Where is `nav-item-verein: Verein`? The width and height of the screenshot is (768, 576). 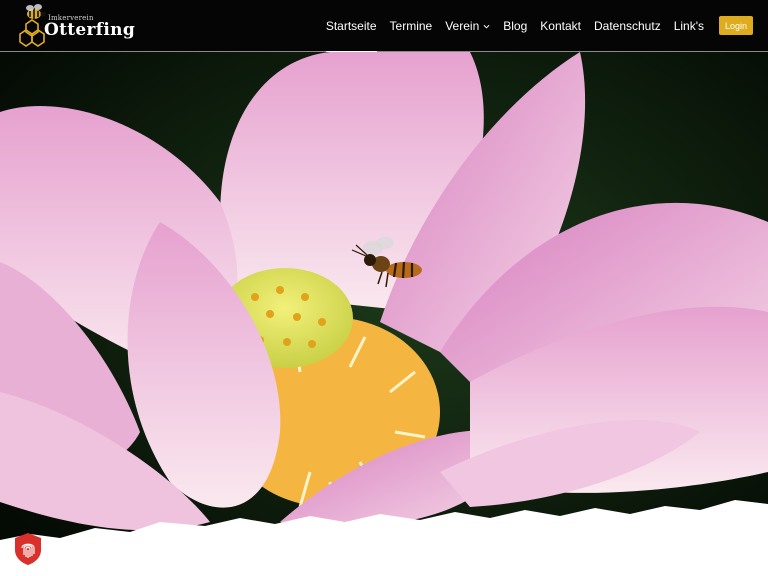
nav-item-verein: Verein is located at coordinates (467, 26).